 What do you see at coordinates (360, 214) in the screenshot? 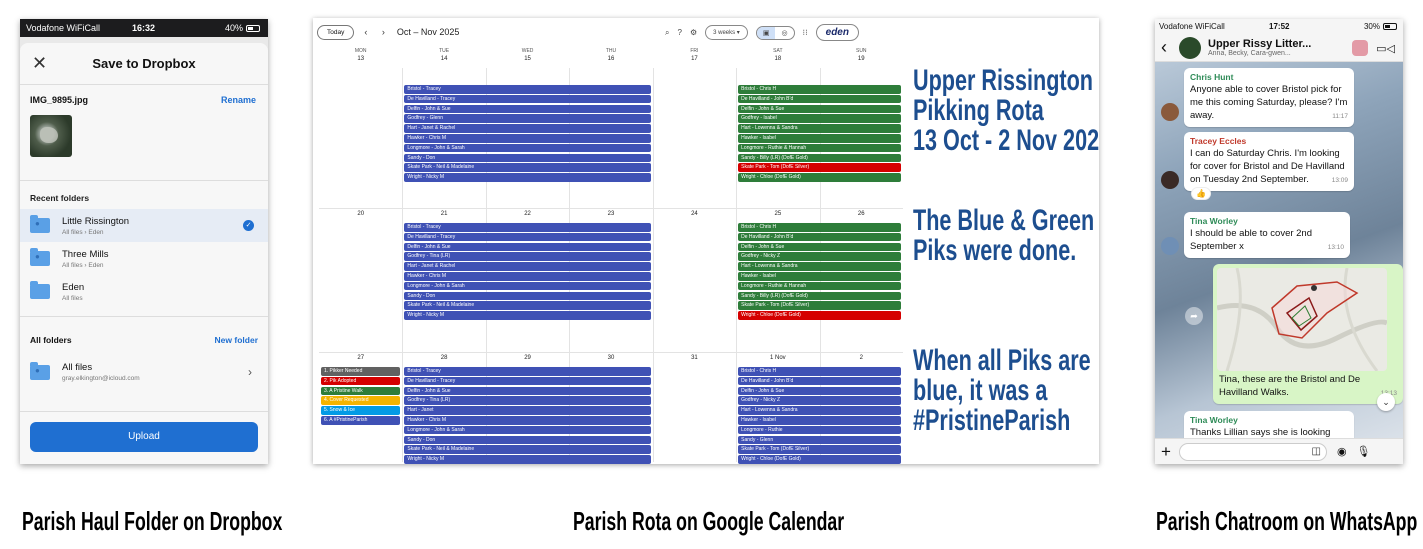
I see `day-number: 20` at bounding box center [360, 214].